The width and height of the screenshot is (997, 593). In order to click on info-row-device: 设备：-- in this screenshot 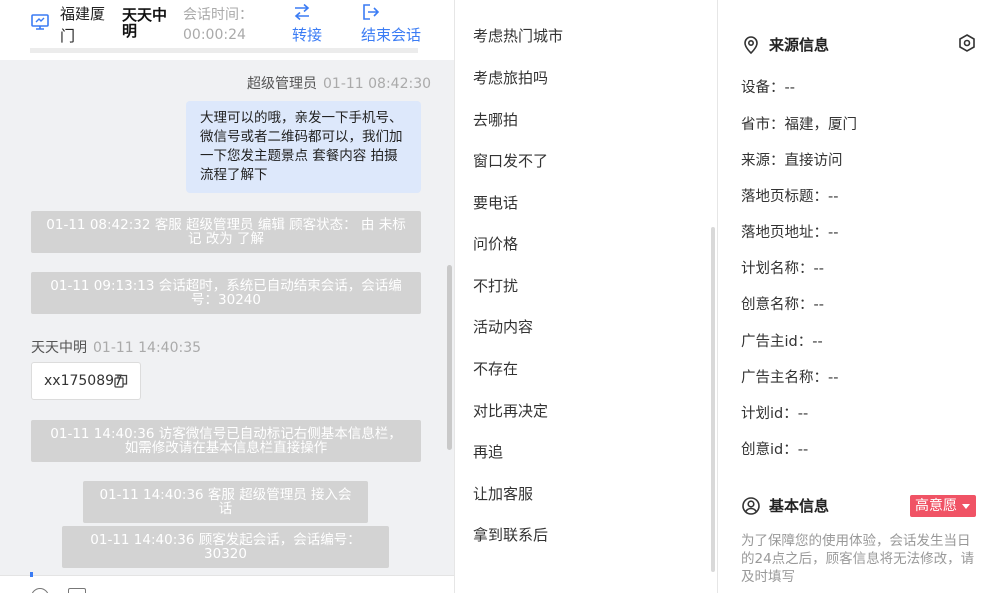, I will do `click(768, 88)`.